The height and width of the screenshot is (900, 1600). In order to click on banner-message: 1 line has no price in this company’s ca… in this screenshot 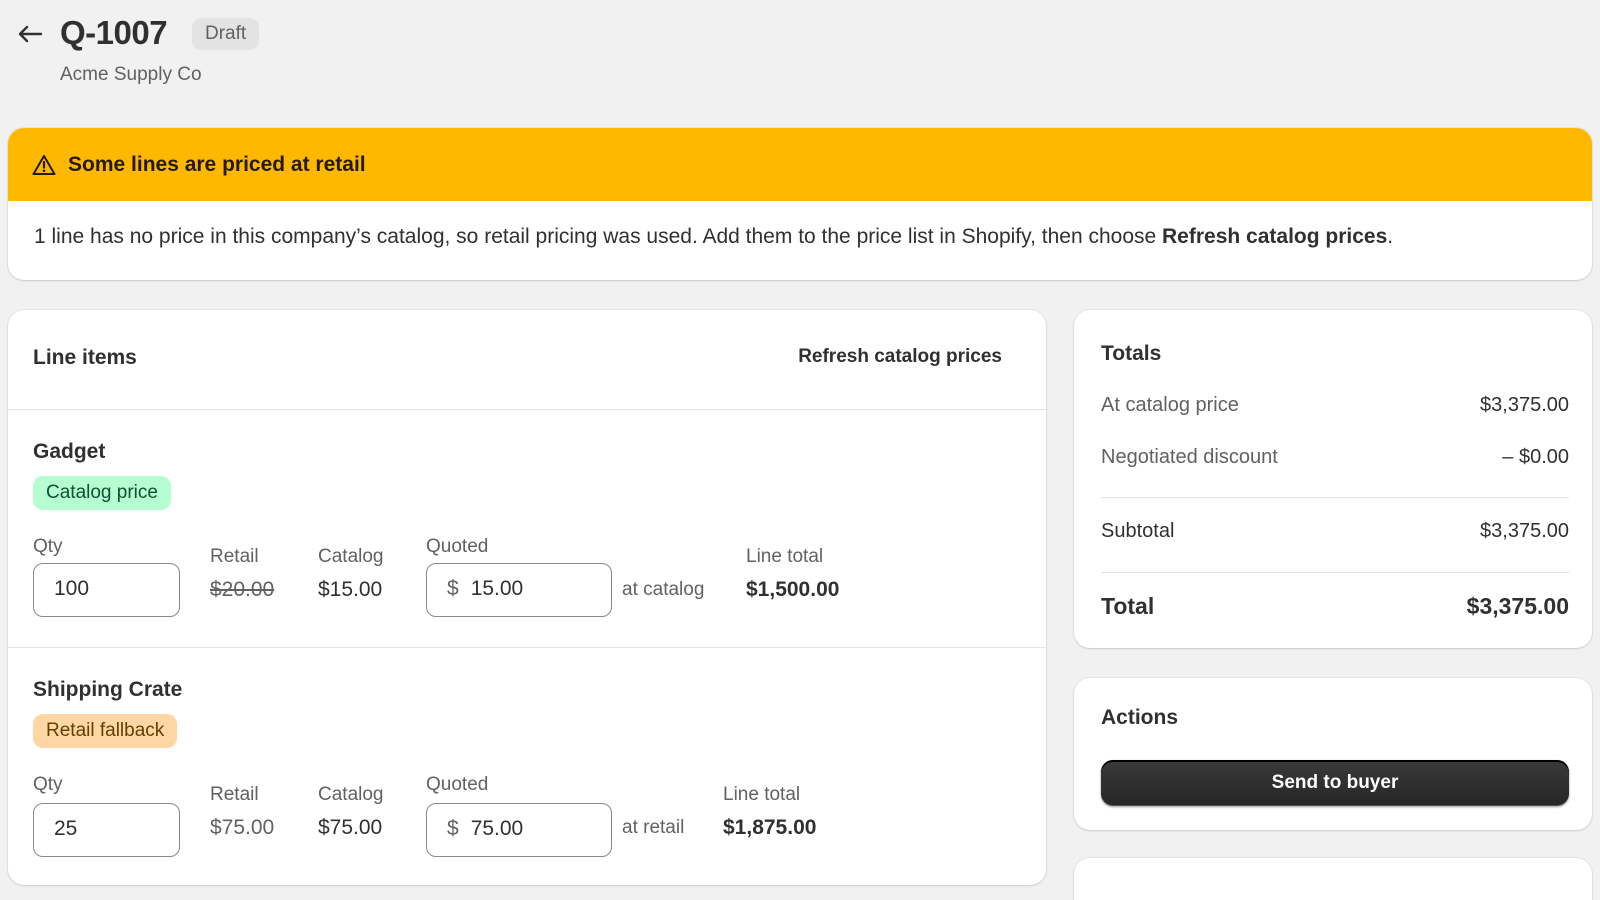, I will do `click(800, 237)`.